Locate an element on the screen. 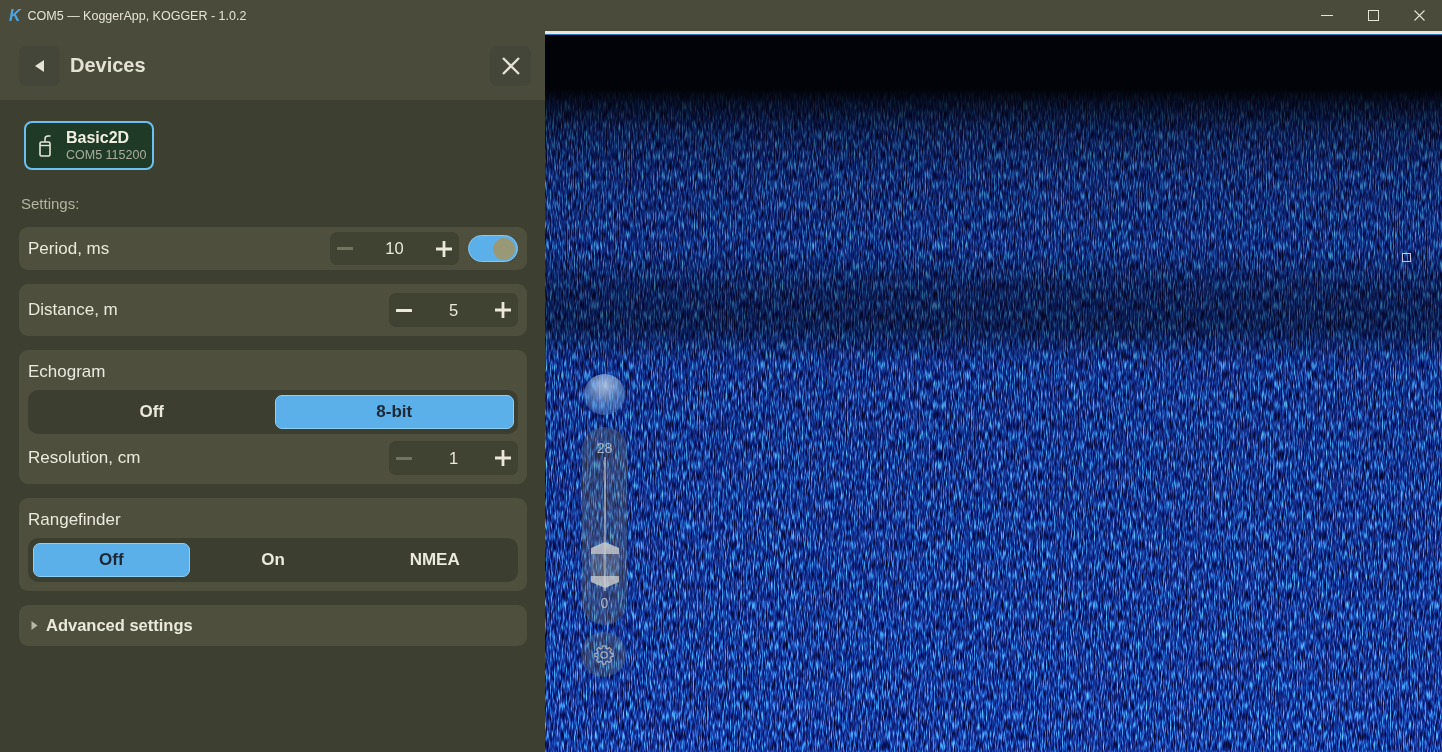  setting-label: Period, ms is located at coordinates (69, 248).